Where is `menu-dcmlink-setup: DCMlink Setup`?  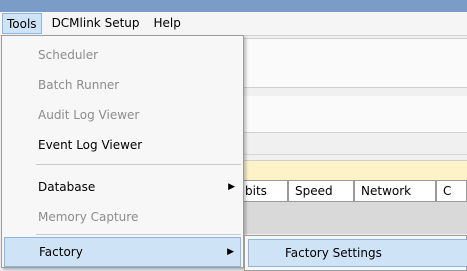
menu-dcmlink-setup: DCMlink Setup is located at coordinates (96, 23).